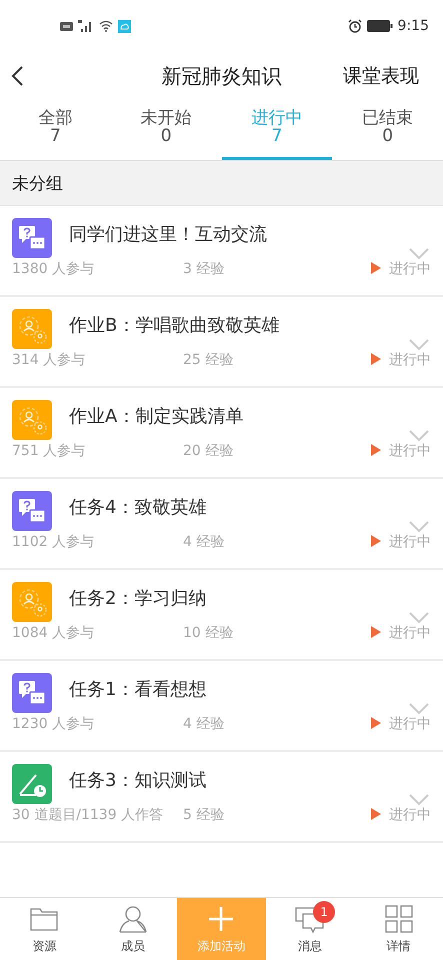  Describe the element at coordinates (54, 542) in the screenshot. I see `participant-count: 1102 人参与` at that location.